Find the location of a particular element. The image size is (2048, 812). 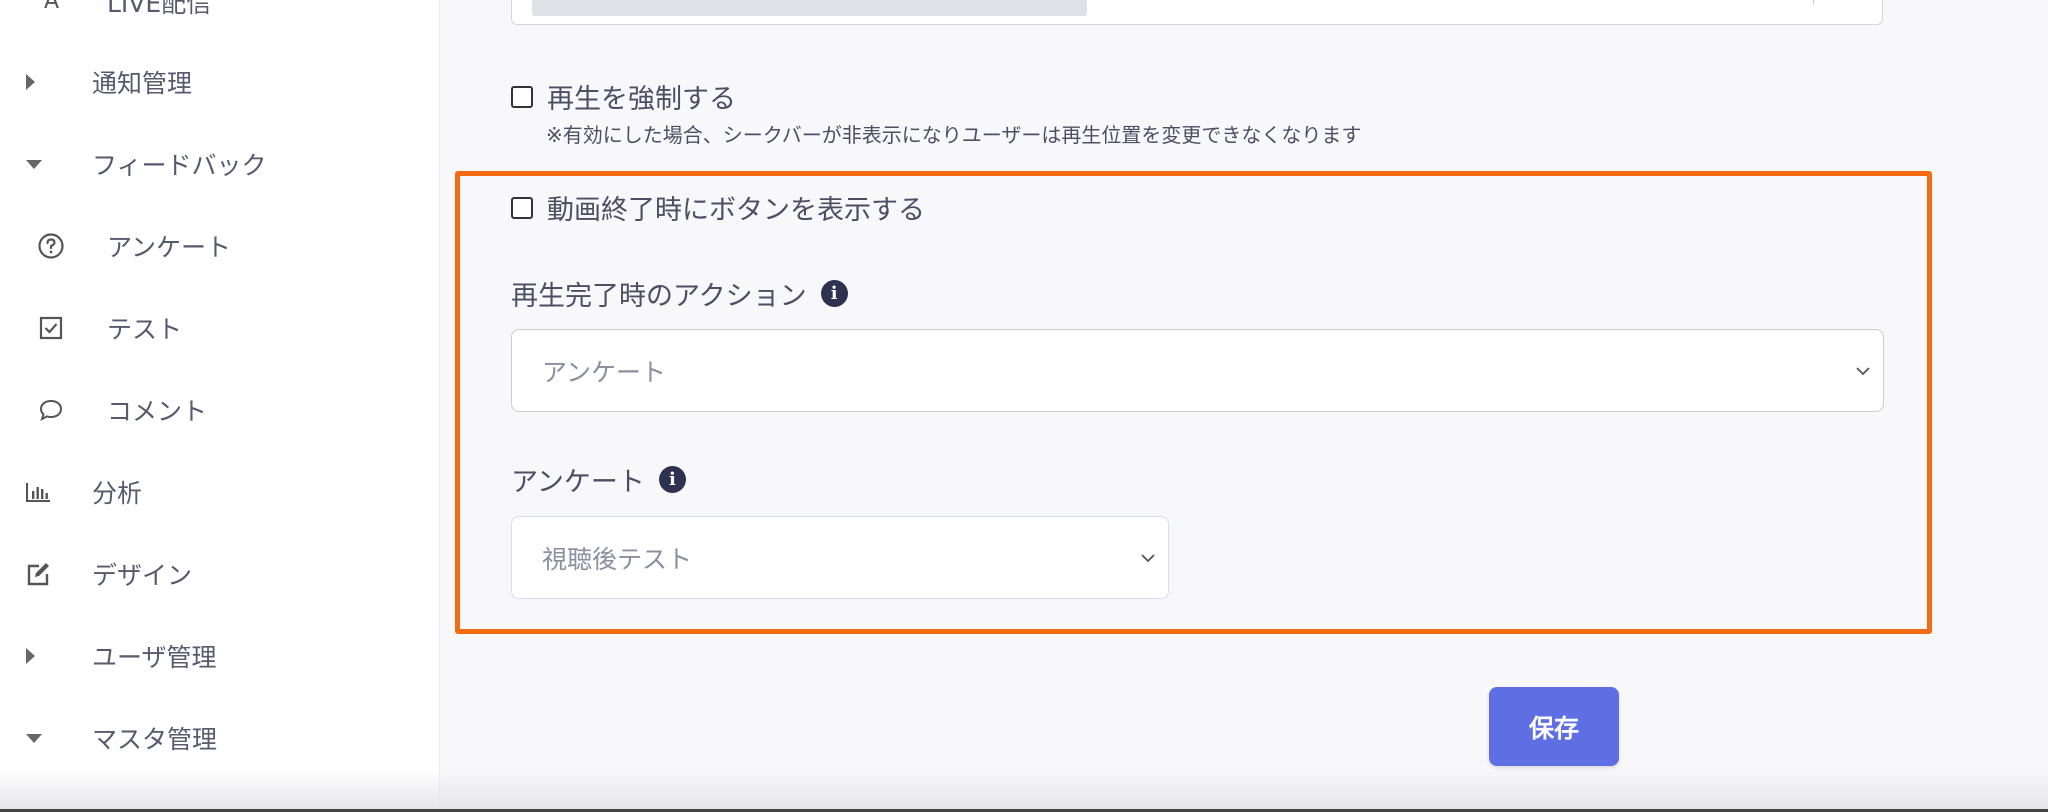

sidebar-item-survey: アンケート is located at coordinates (220, 246).